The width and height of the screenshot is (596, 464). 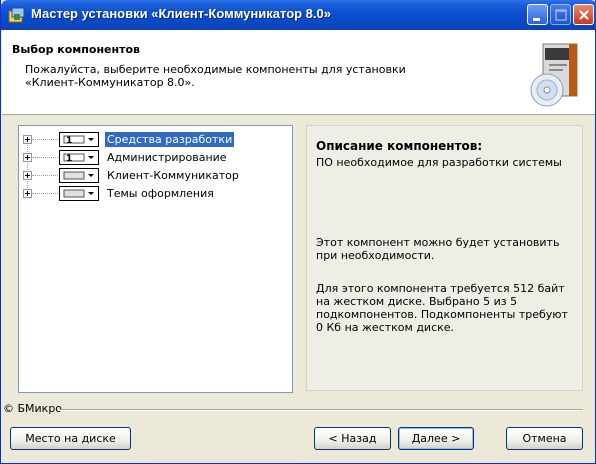 I want to click on tree-item-themes: Темы оформления, so click(x=154, y=194).